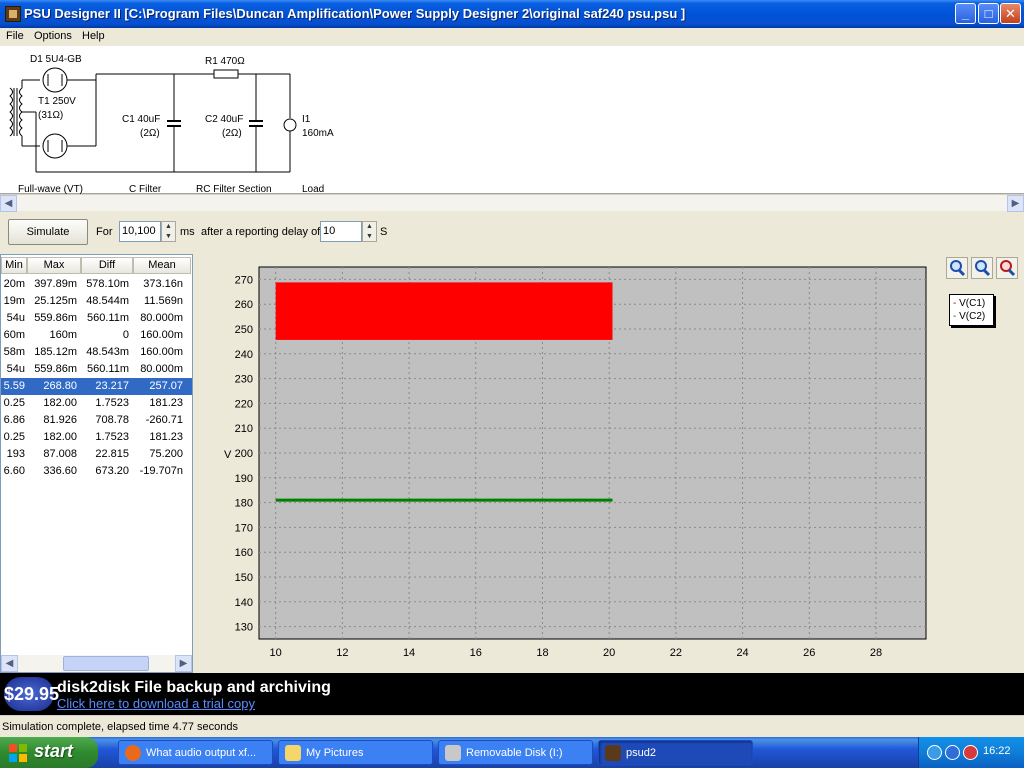  What do you see at coordinates (48, 232) in the screenshot?
I see `simulate-button: Simulate` at bounding box center [48, 232].